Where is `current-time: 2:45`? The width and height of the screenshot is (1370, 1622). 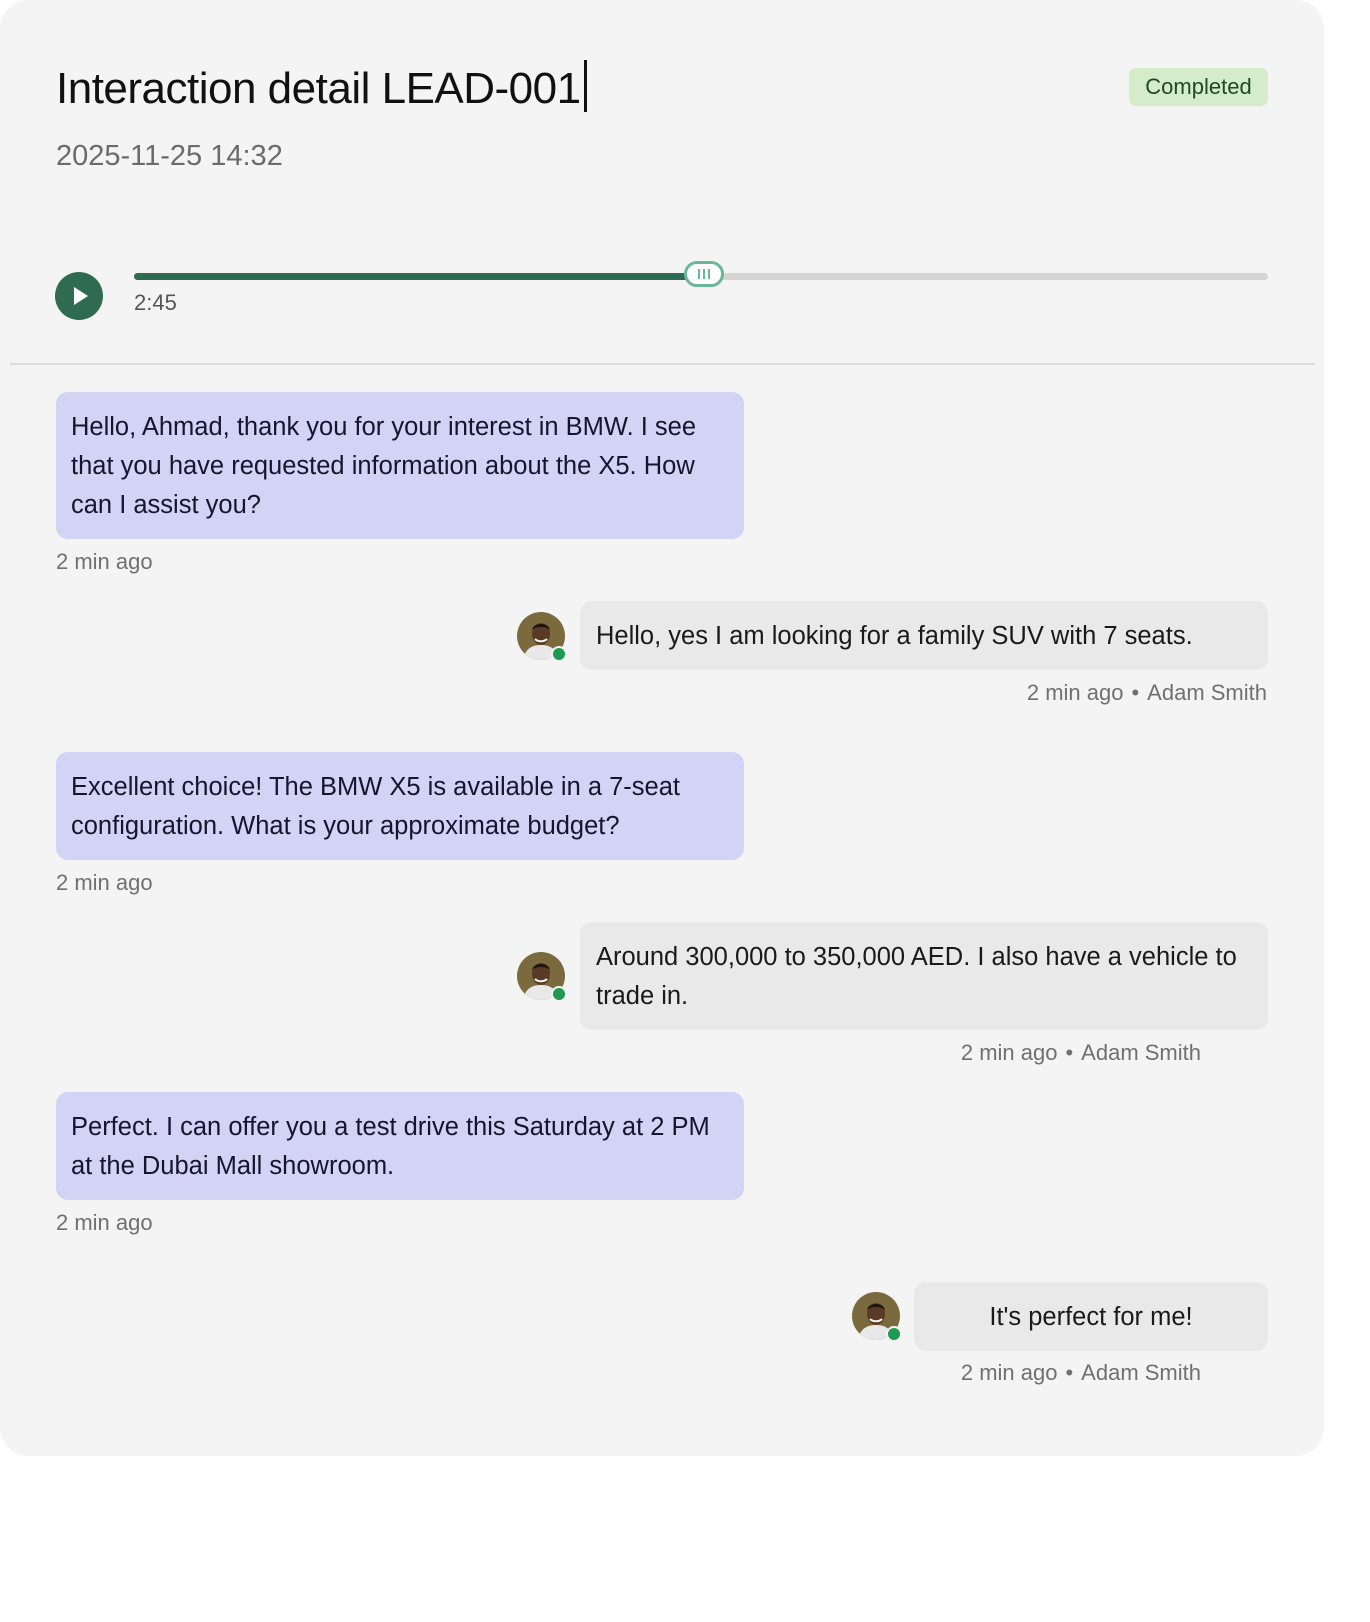 current-time: 2:45 is located at coordinates (155, 302).